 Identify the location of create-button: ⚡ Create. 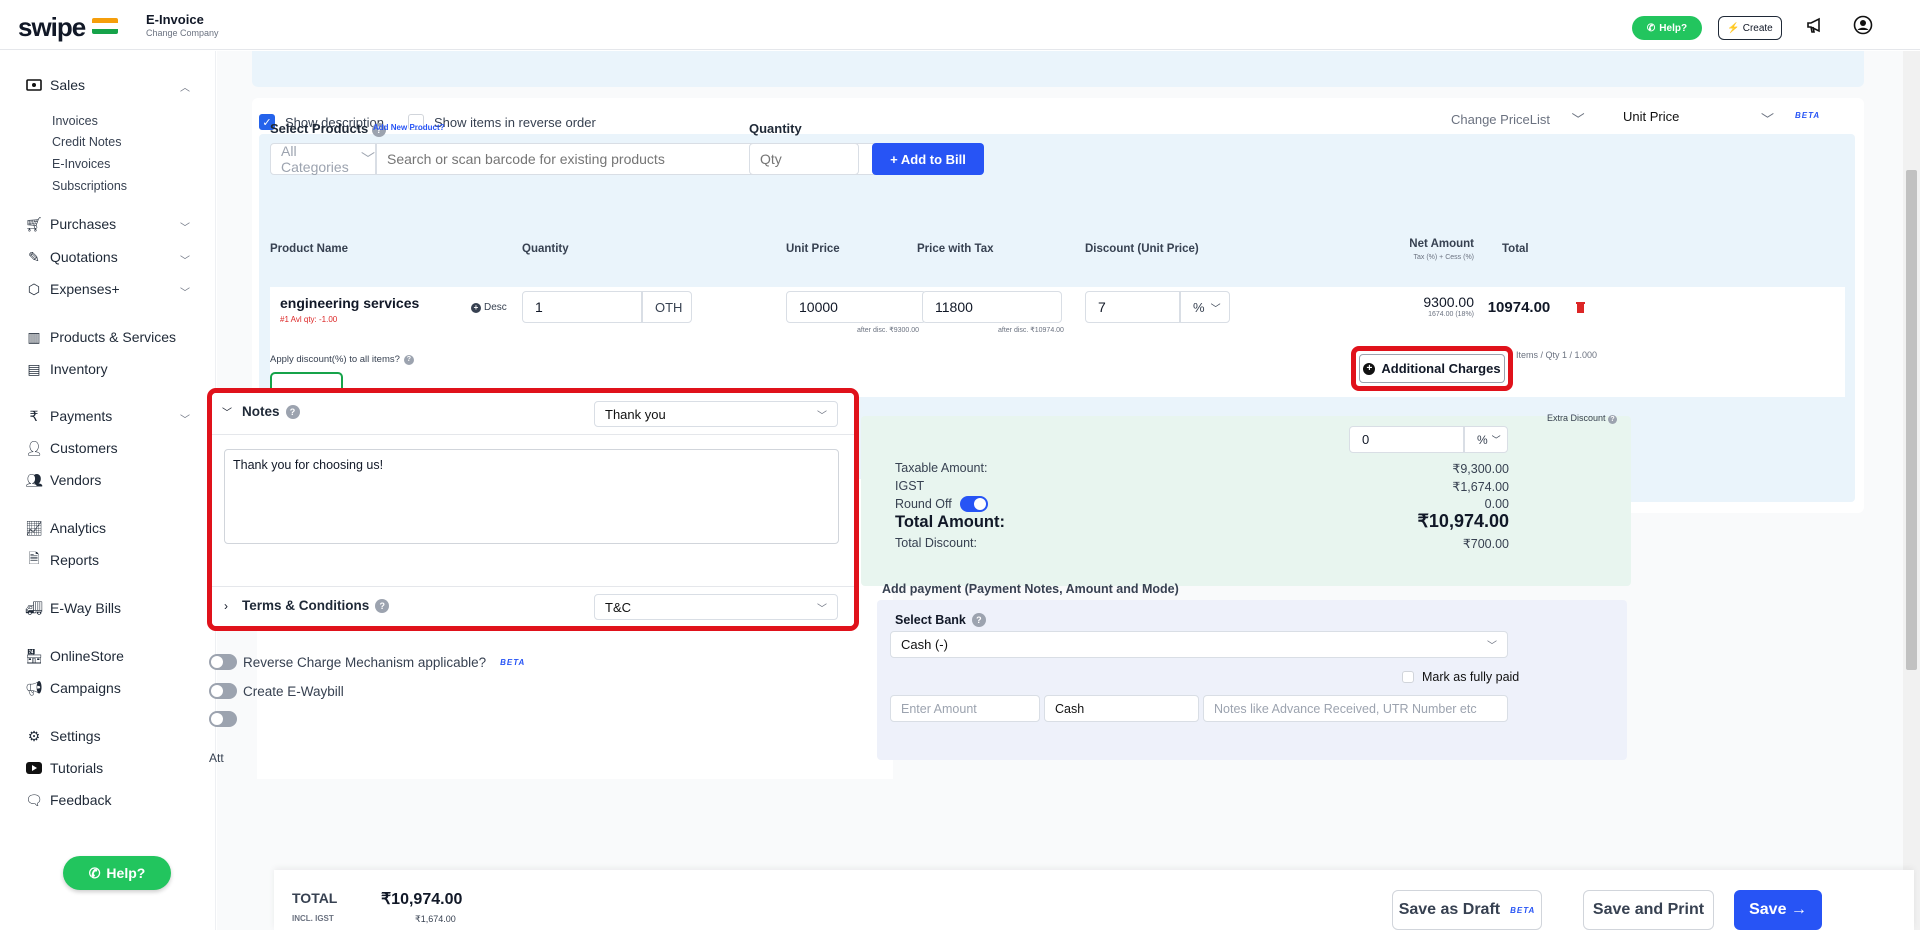
(1750, 28).